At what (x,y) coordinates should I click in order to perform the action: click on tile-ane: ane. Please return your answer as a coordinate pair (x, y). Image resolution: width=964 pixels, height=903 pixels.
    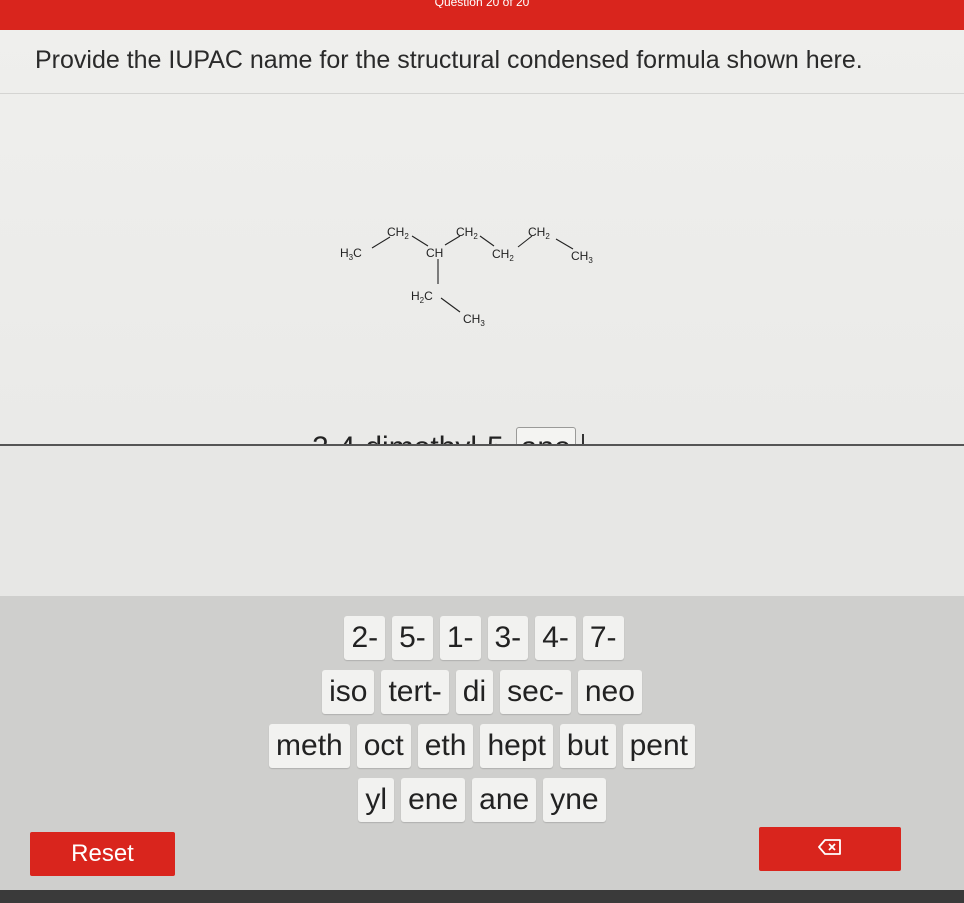
    Looking at the image, I should click on (504, 800).